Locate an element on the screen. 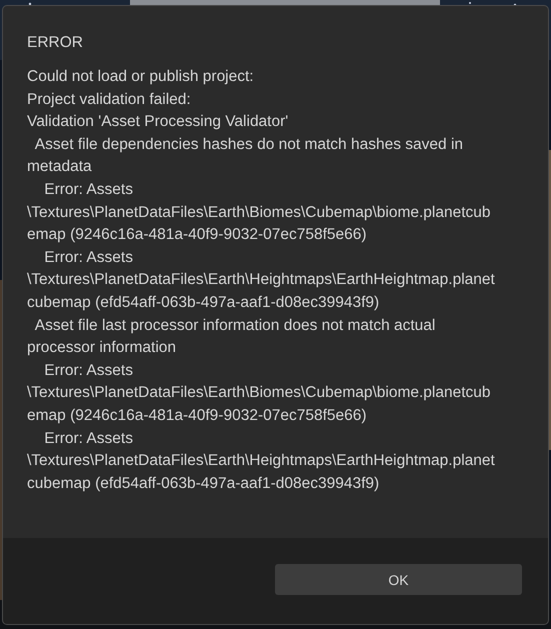 This screenshot has height=629, width=551. dialog-title: ERROR is located at coordinates (55, 43).